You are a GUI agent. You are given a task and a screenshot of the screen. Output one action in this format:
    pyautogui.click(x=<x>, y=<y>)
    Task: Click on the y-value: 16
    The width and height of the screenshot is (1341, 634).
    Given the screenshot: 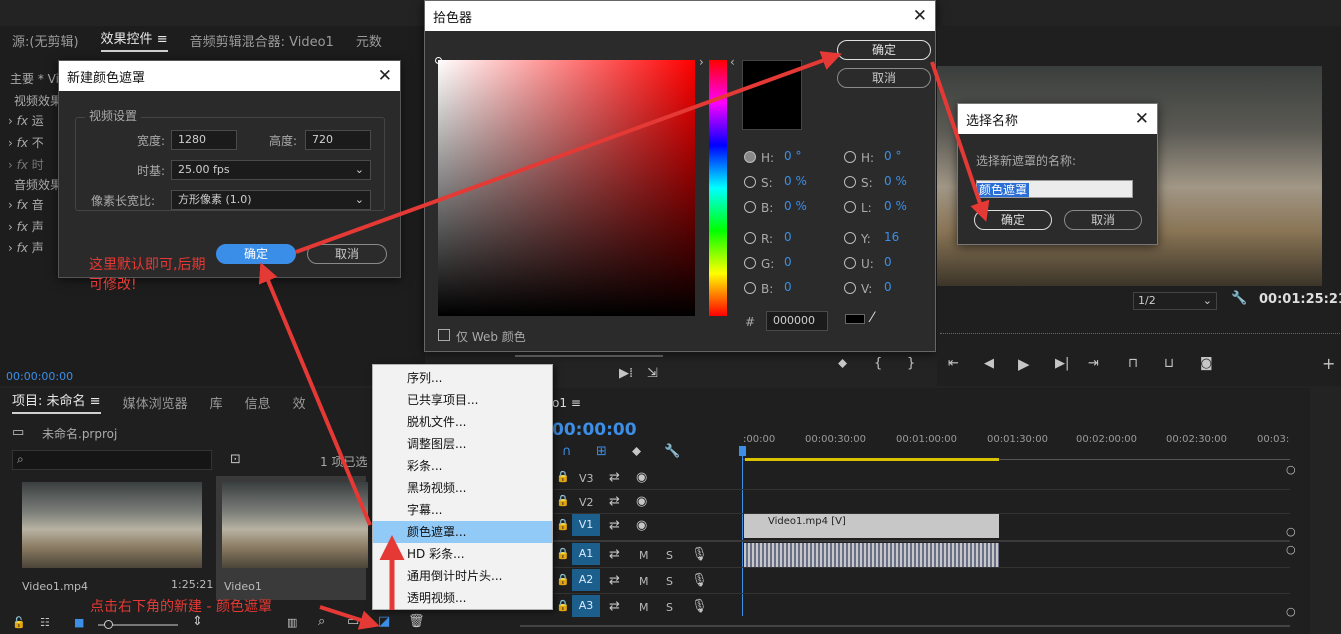 What is the action you would take?
    pyautogui.click(x=891, y=237)
    